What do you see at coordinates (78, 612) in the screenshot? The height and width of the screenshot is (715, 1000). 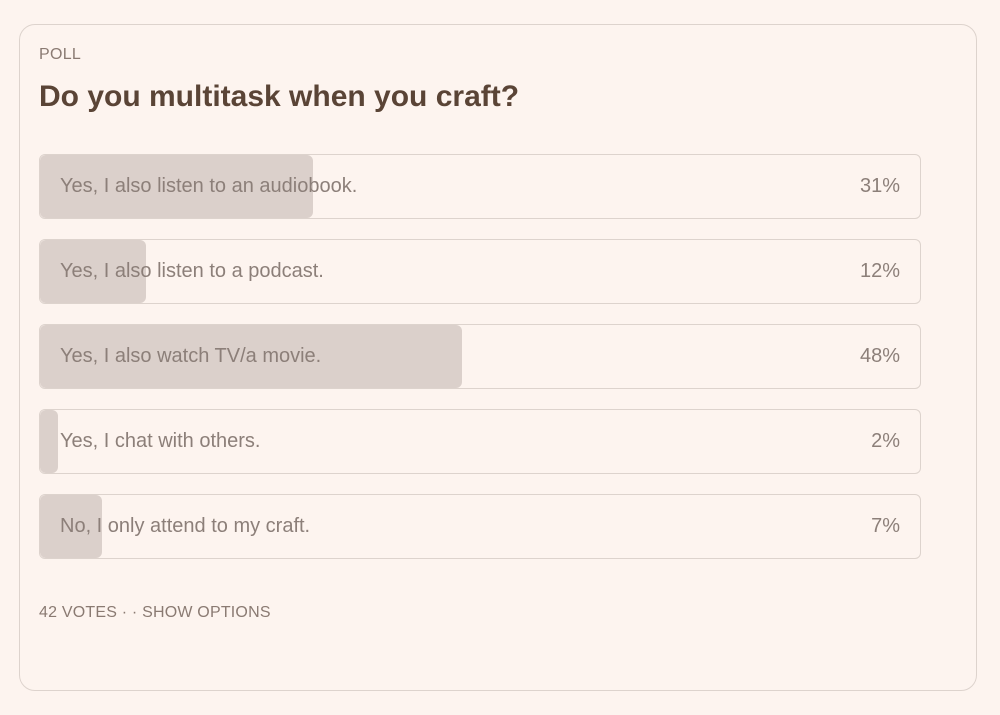 I see `vote-count: 42 VOTES` at bounding box center [78, 612].